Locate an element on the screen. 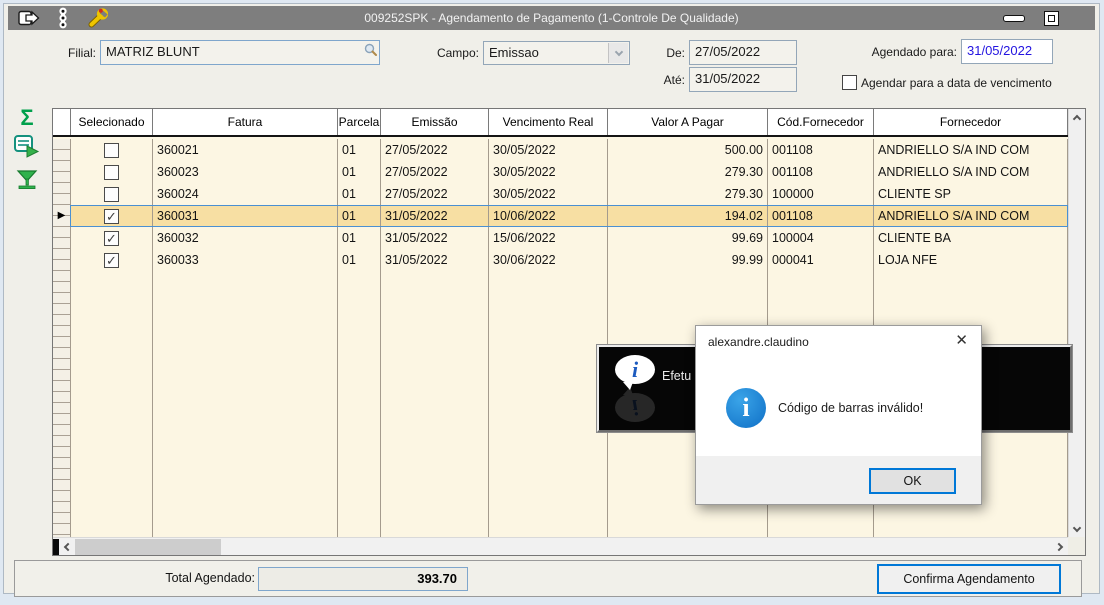  column-header: Fatura is located at coordinates (245, 122).